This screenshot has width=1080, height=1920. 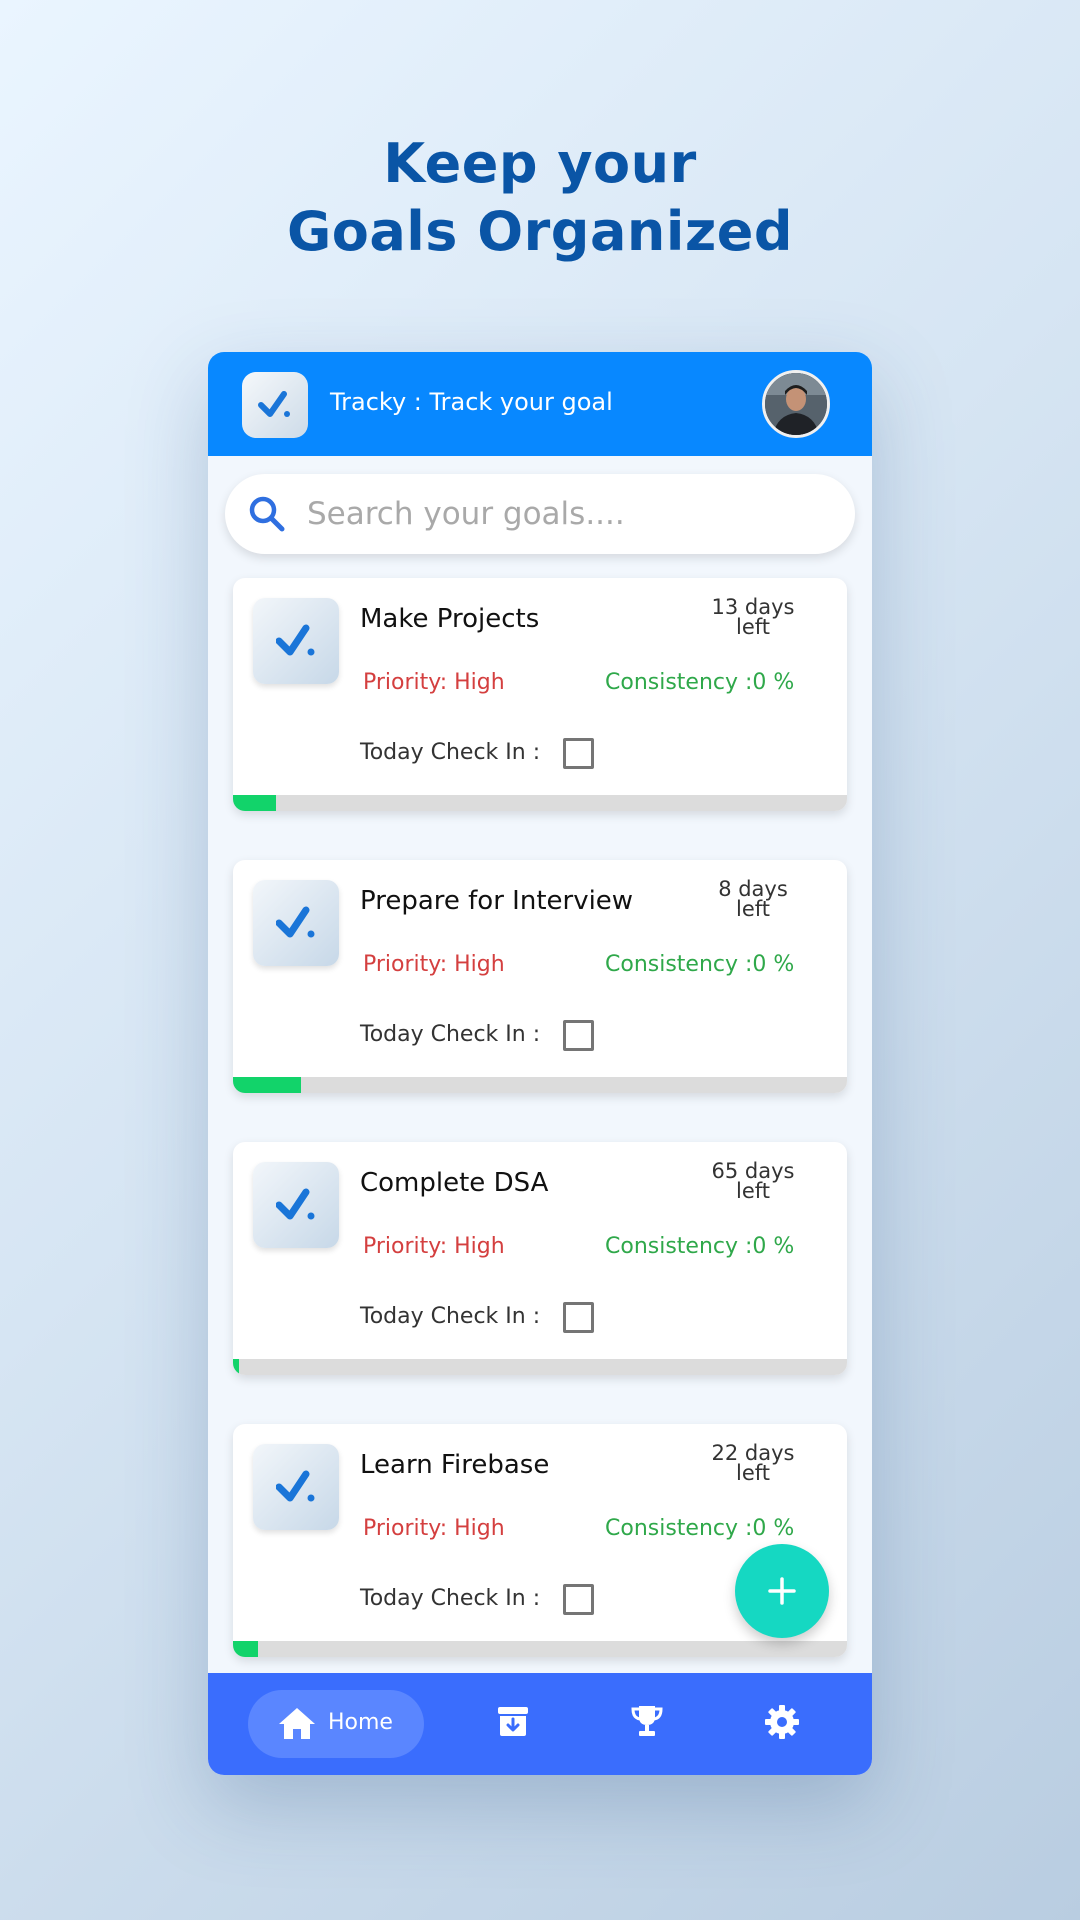 What do you see at coordinates (540, 231) in the screenshot?
I see `headline-line-2: Goals Organized` at bounding box center [540, 231].